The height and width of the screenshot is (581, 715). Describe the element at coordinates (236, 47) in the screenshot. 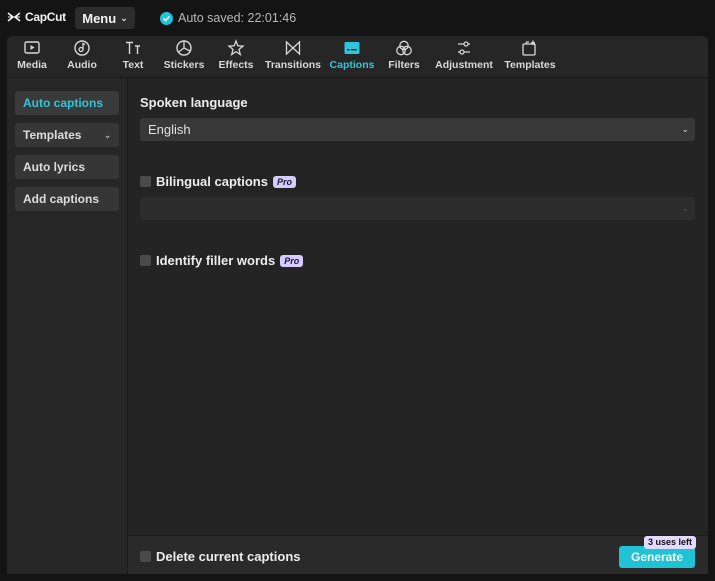

I see `effects-icon` at that location.